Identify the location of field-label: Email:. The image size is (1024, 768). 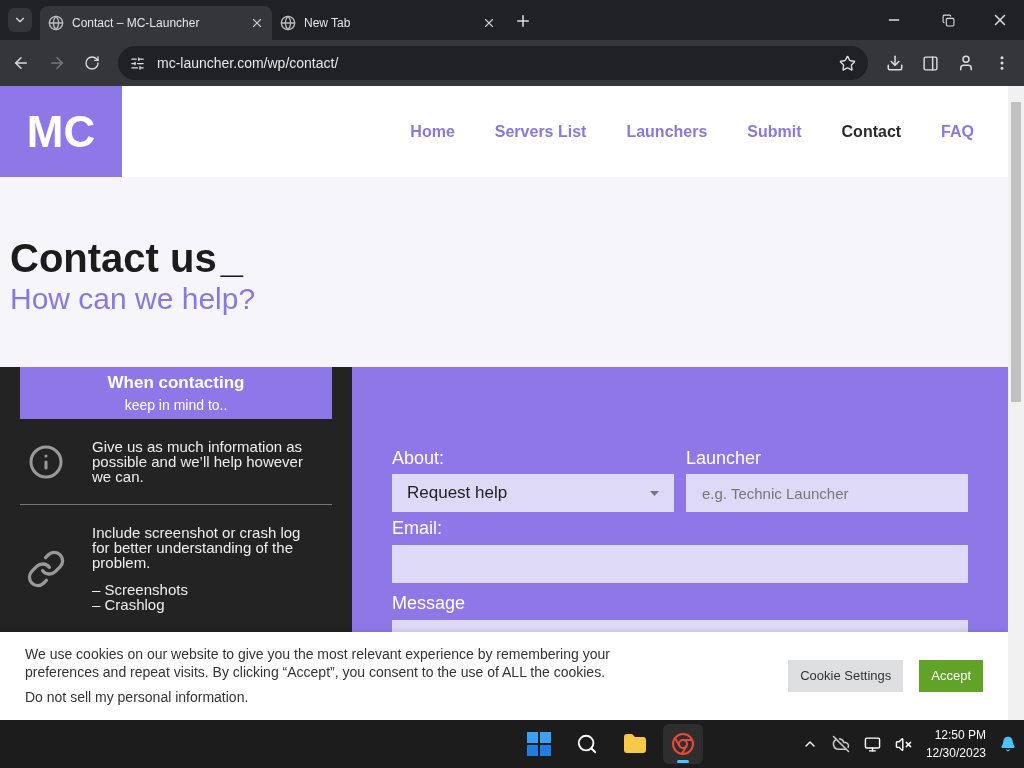
(417, 528).